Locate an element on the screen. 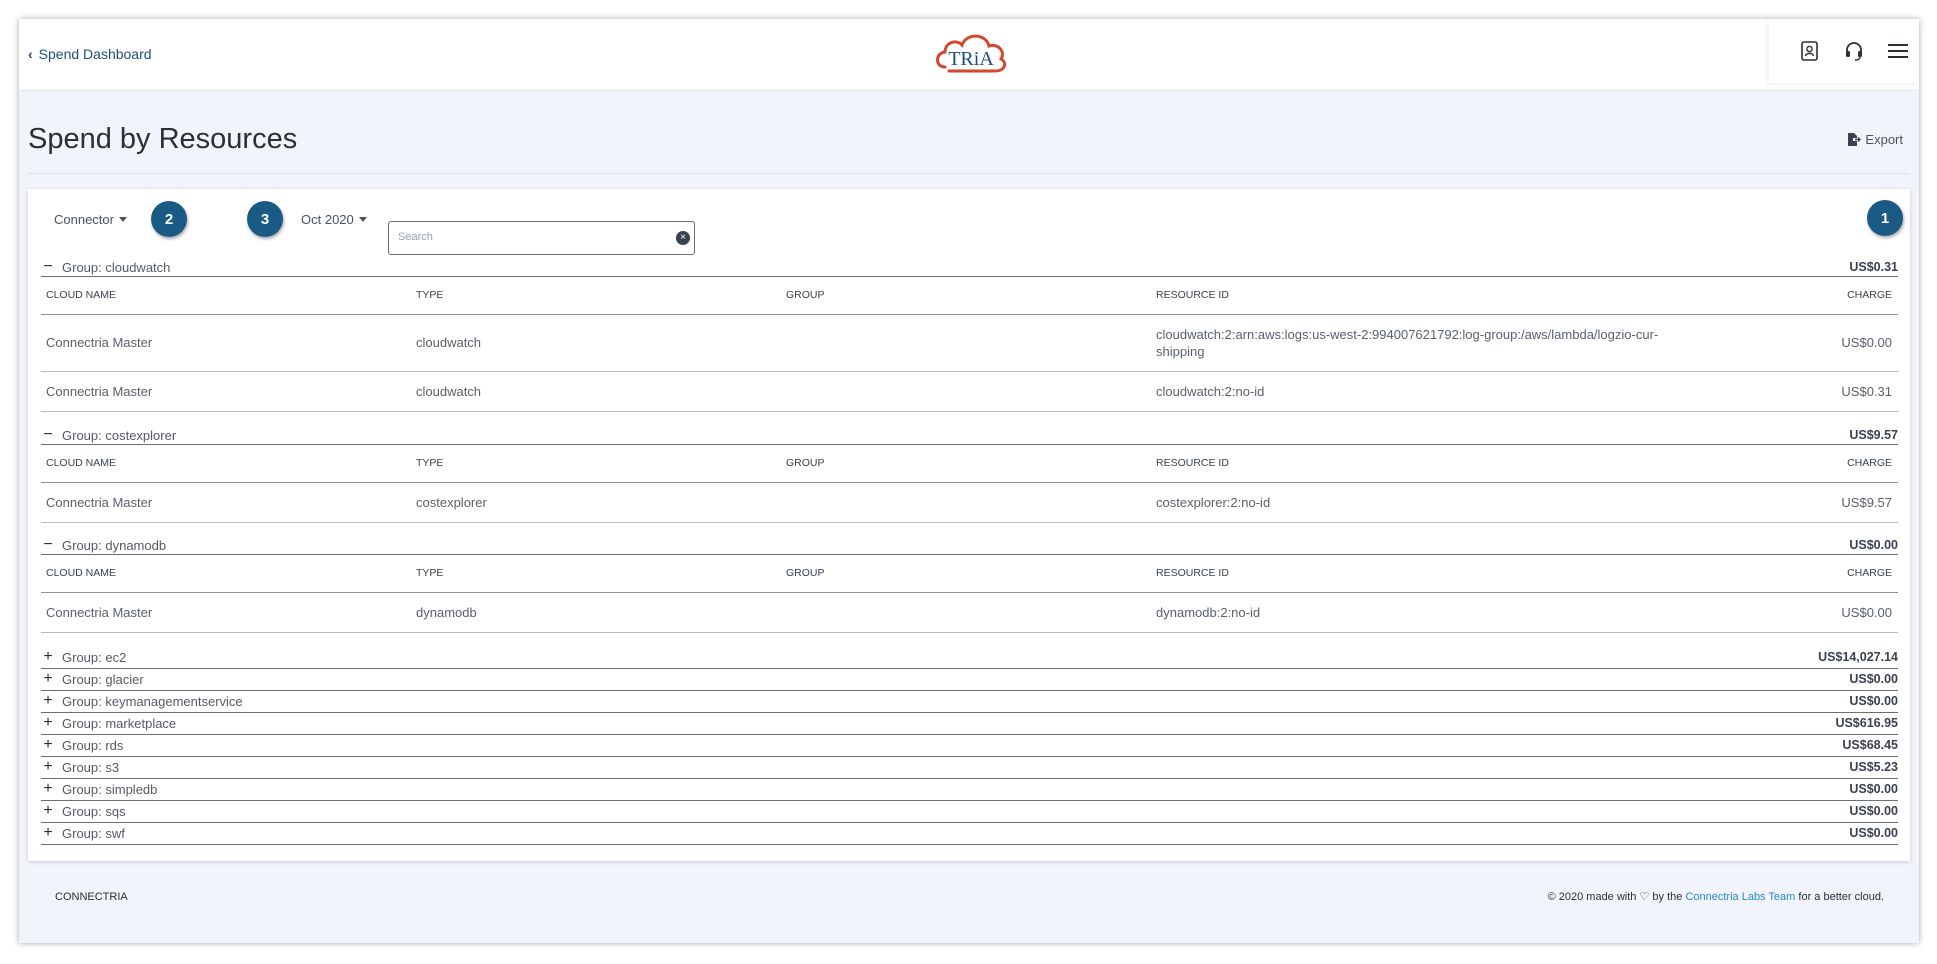  clear-icon: × is located at coordinates (683, 238).